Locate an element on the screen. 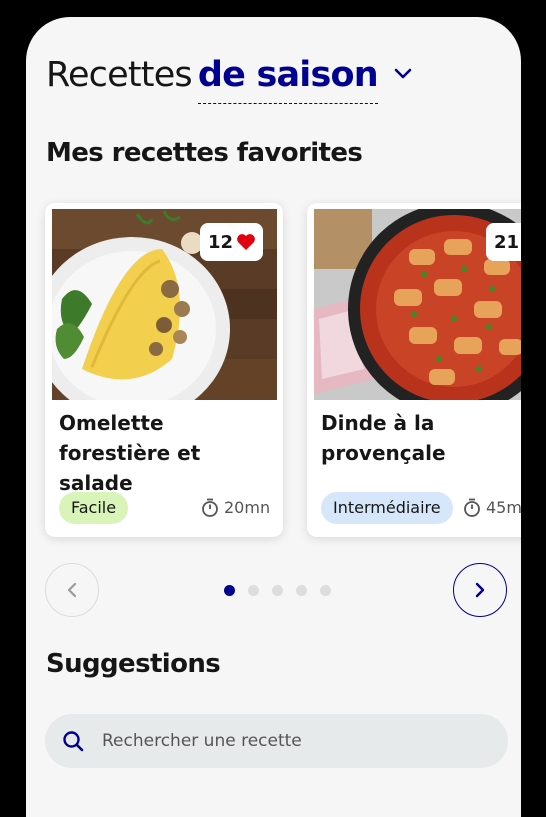  likes-count: 12 is located at coordinates (220, 242).